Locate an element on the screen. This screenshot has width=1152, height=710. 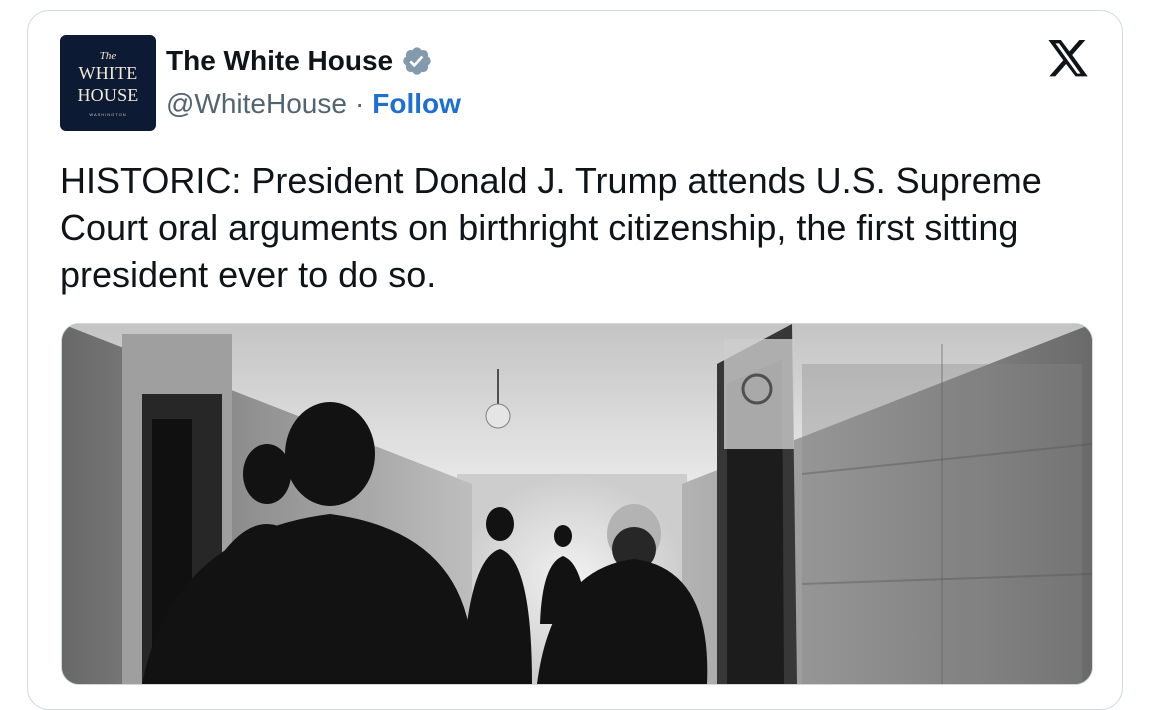
author-name-row: The White House is located at coordinates (299, 61).